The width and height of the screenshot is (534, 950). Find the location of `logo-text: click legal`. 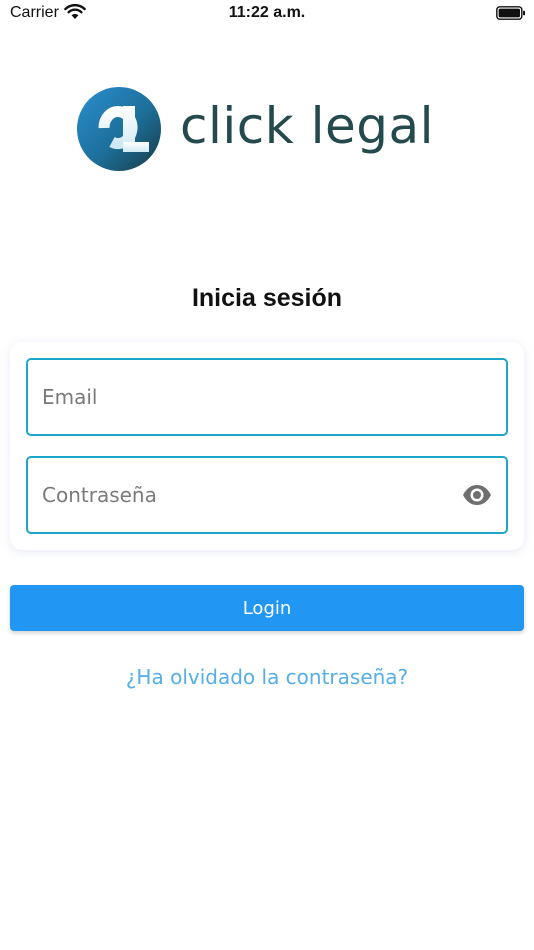

logo-text: click legal is located at coordinates (307, 126).